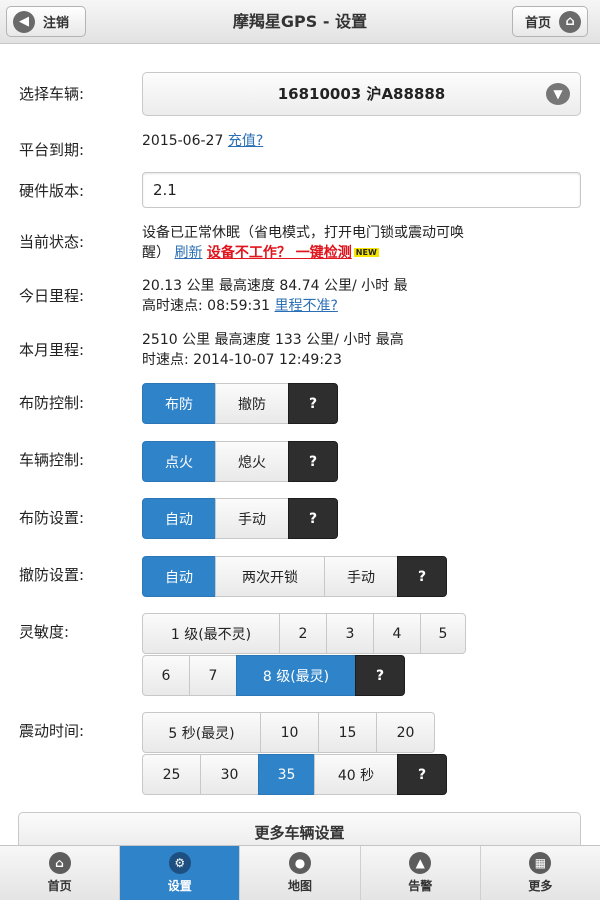 This screenshot has height=900, width=600. Describe the element at coordinates (242, 360) in the screenshot. I see `month-line-2: 时速点: 2014-10-07 12:49:23` at that location.